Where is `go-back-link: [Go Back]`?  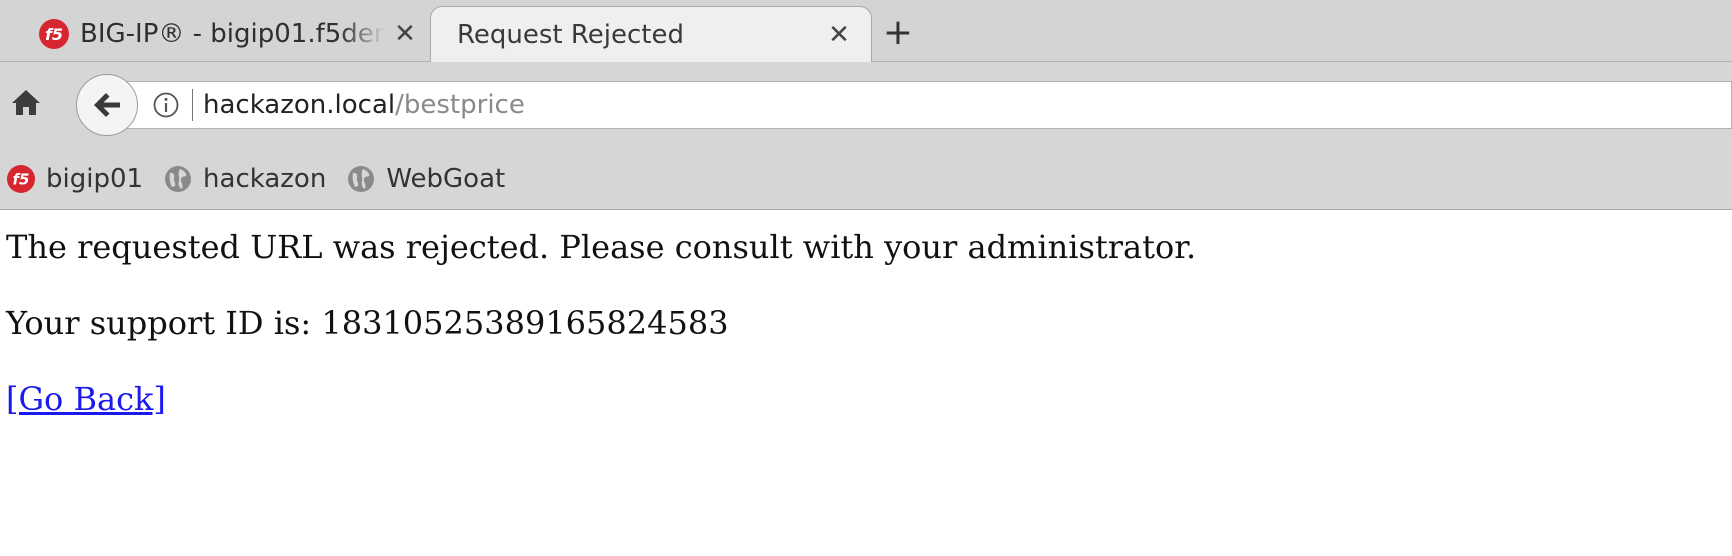
go-back-link: [Go Back] is located at coordinates (86, 399).